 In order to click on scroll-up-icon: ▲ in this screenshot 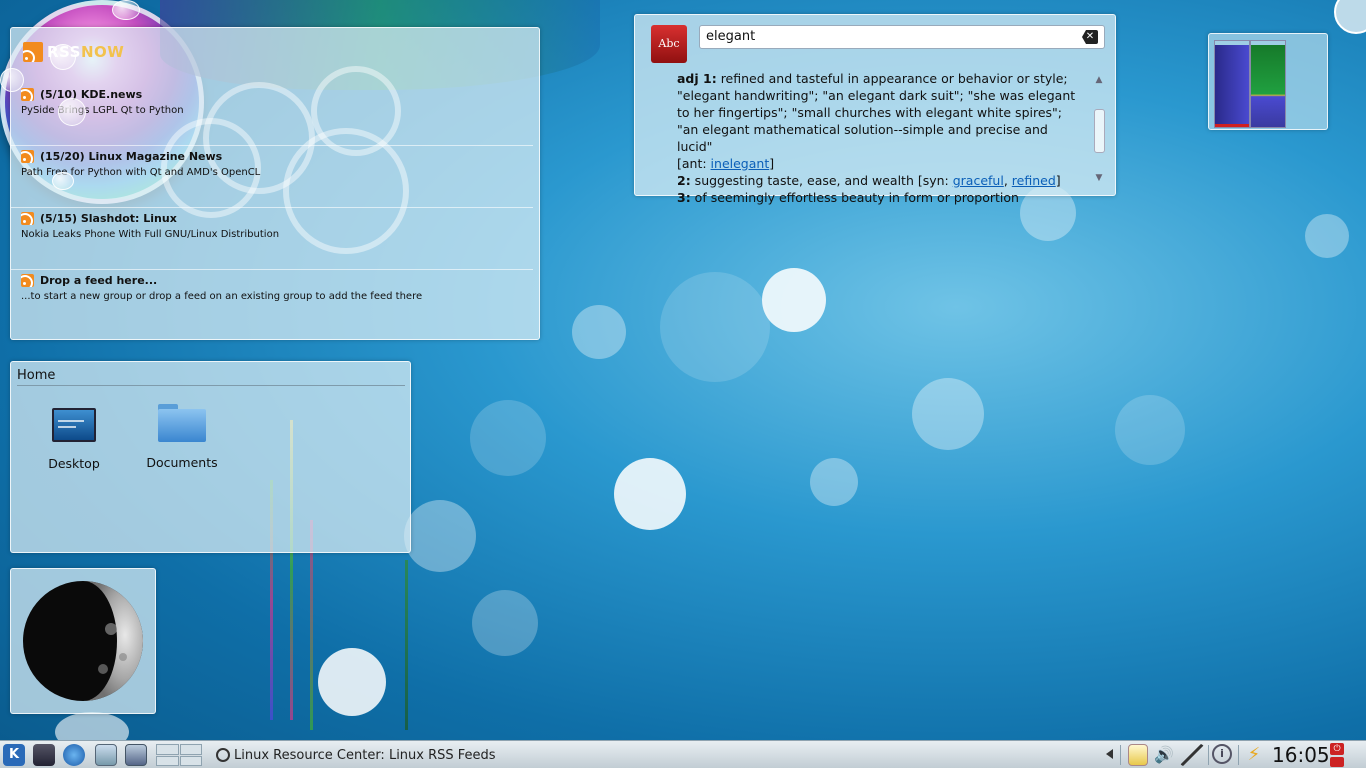, I will do `click(1099, 80)`.